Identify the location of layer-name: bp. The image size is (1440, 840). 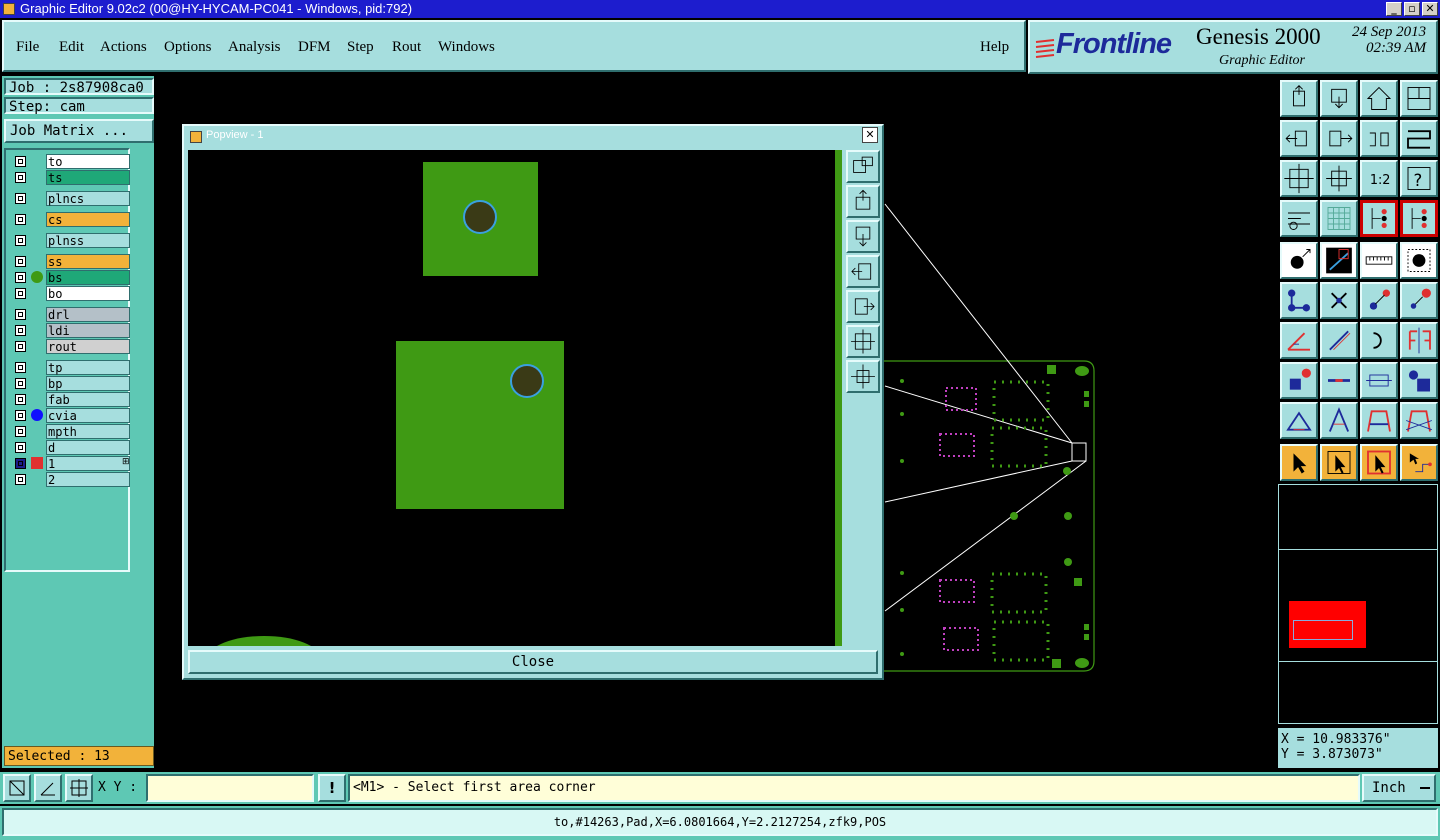
(88, 383).